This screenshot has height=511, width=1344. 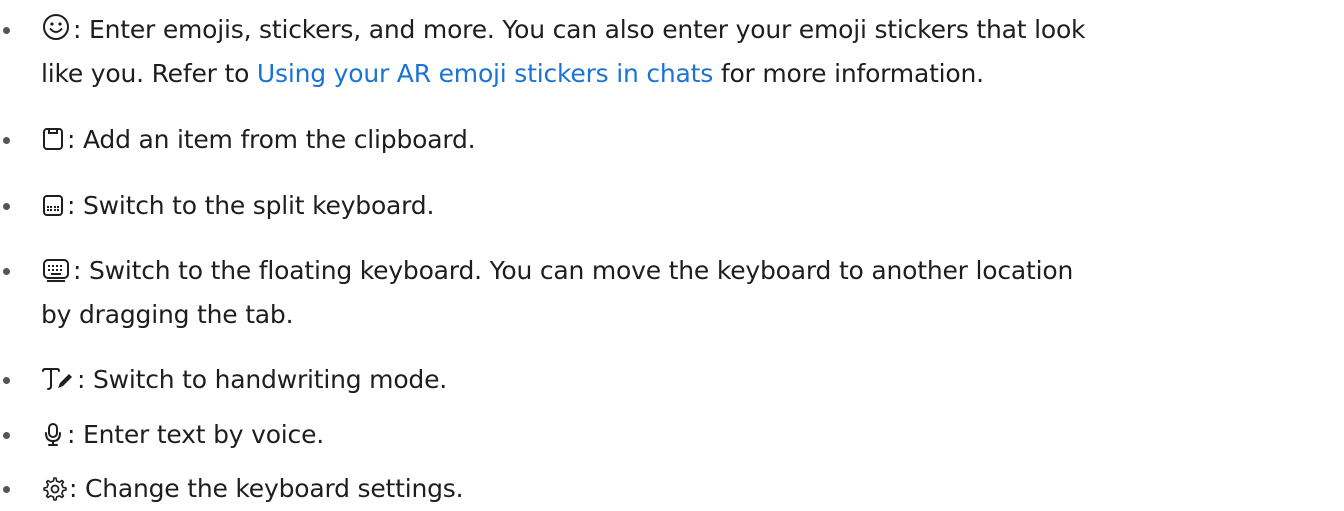 I want to click on handwriting-description: : Switch to handwriting mode., so click(x=262, y=379).